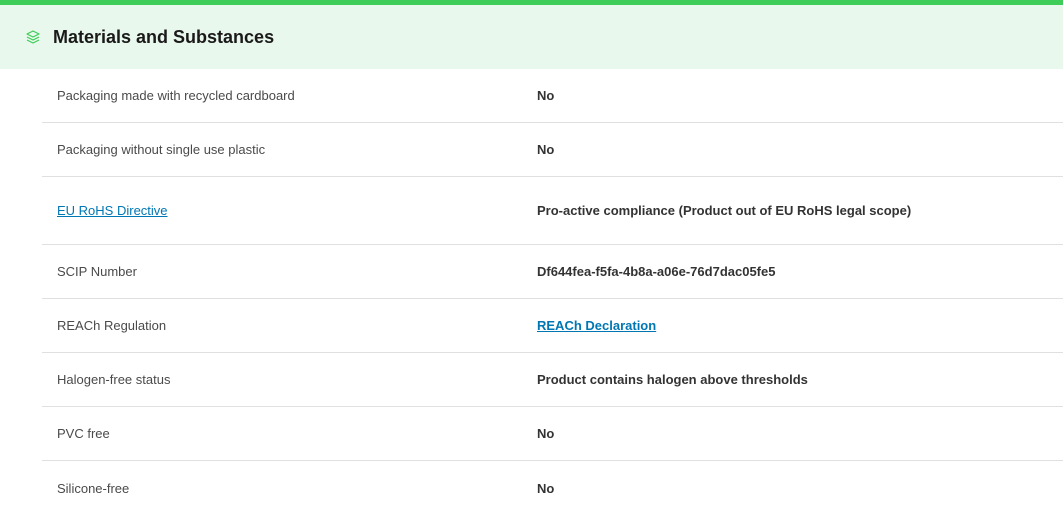 This screenshot has height=513, width=1063. I want to click on row-label: REACh Regulation, so click(112, 325).